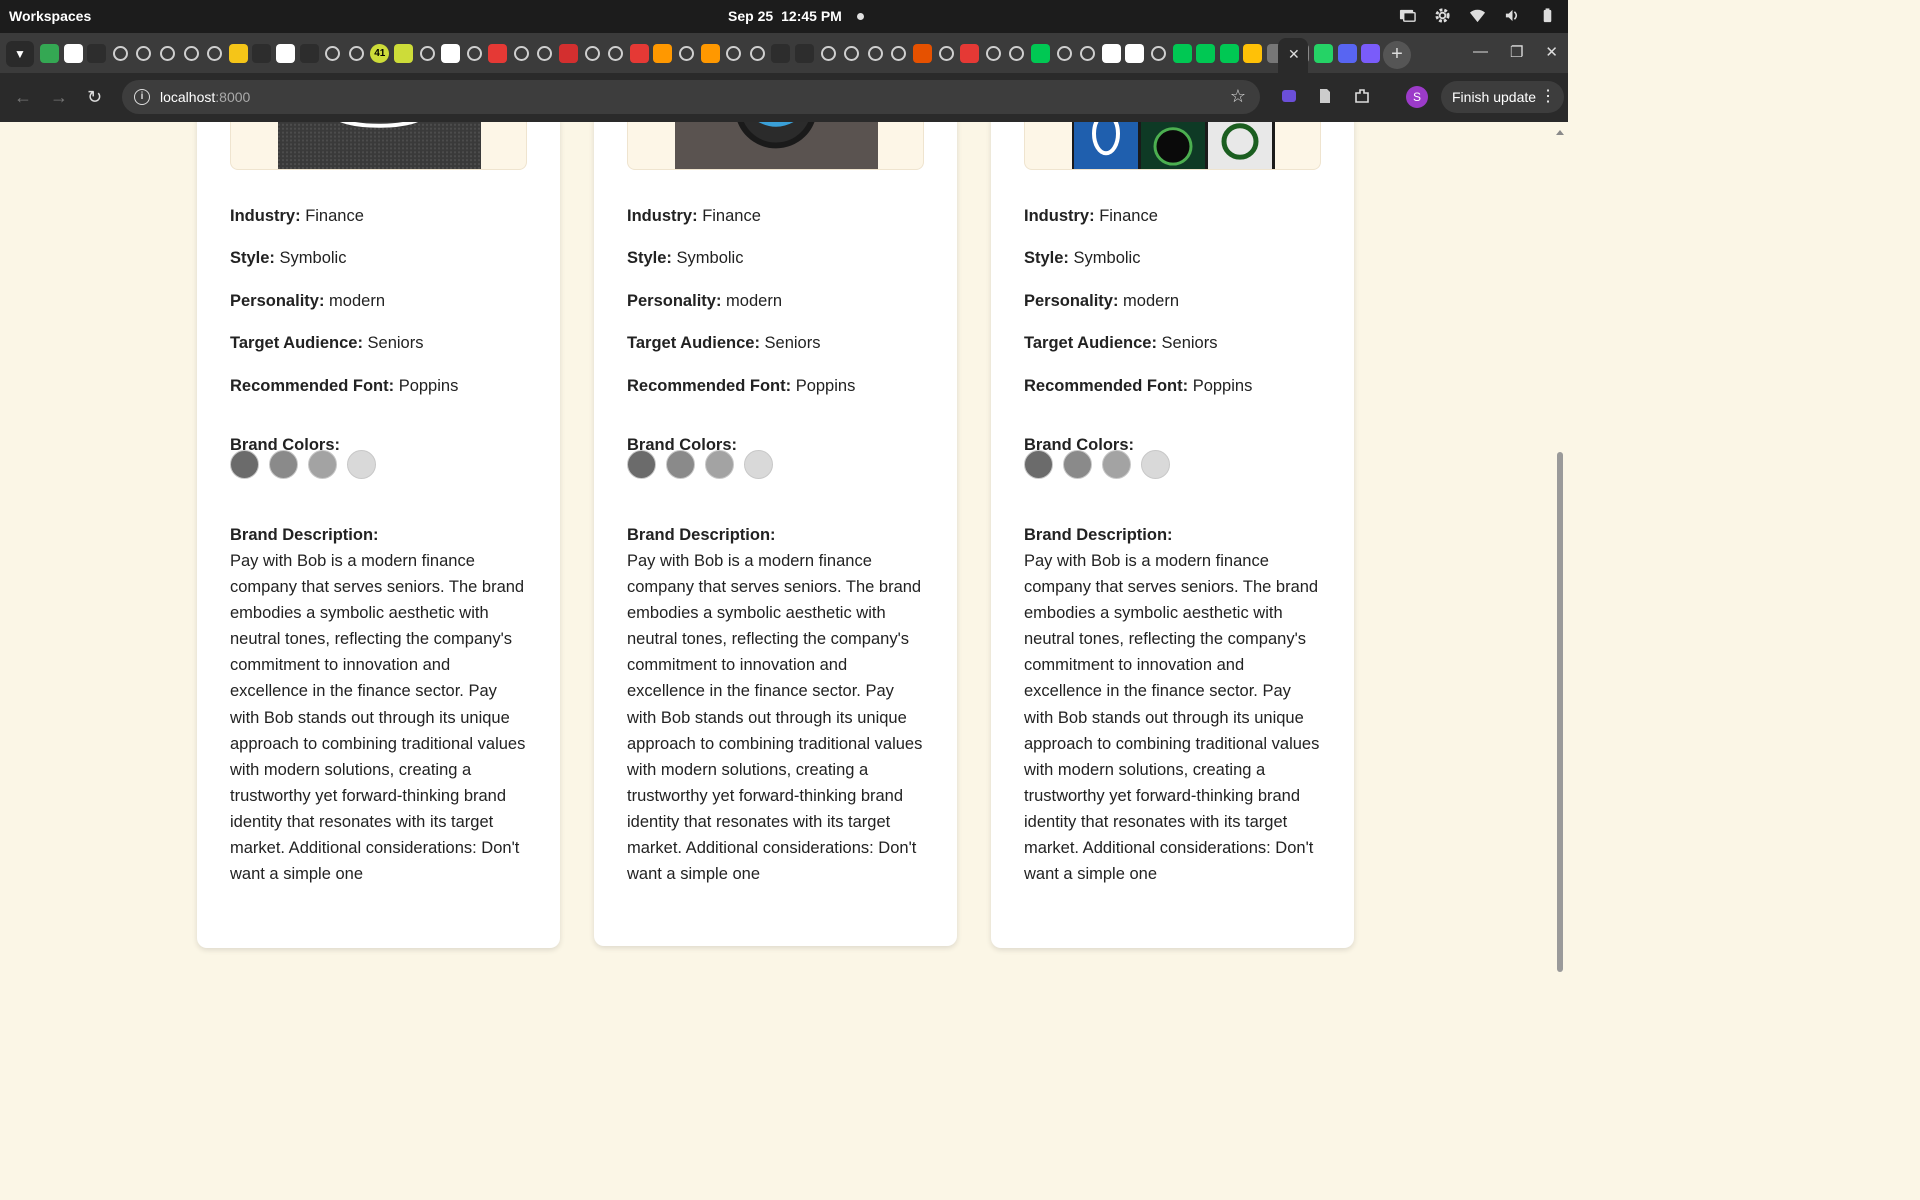 The height and width of the screenshot is (1200, 1920). What do you see at coordinates (1516, 52) in the screenshot?
I see `maximize-icon: ❐` at bounding box center [1516, 52].